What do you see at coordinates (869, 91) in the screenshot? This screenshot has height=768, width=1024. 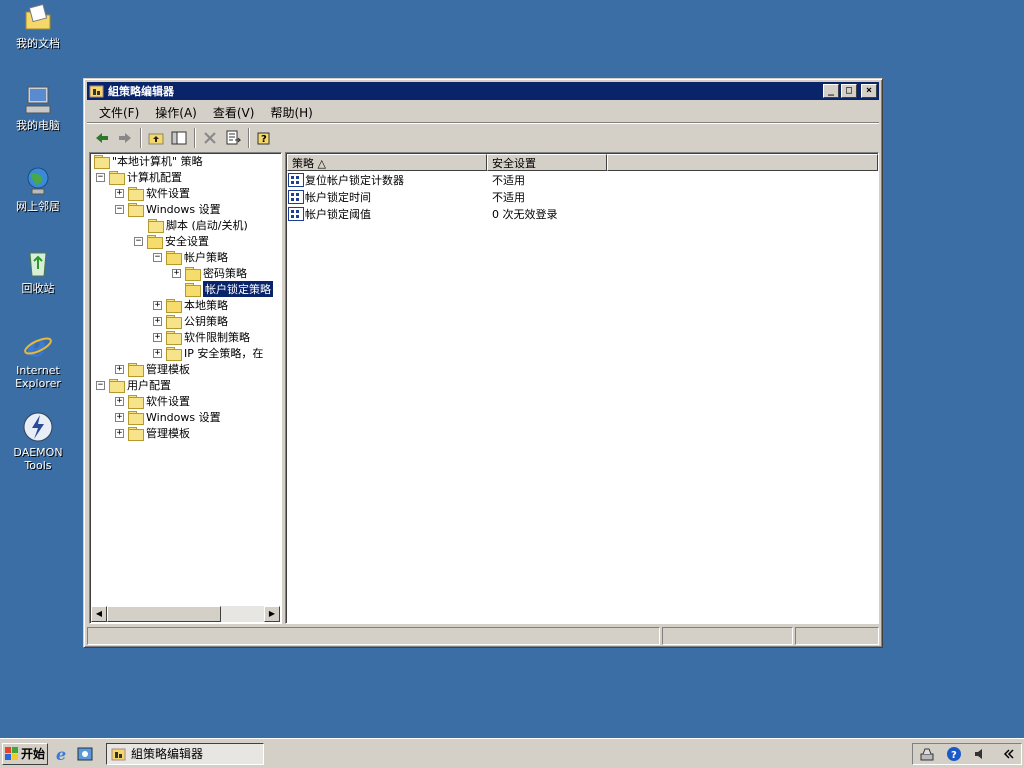 I see `close-button: ×` at bounding box center [869, 91].